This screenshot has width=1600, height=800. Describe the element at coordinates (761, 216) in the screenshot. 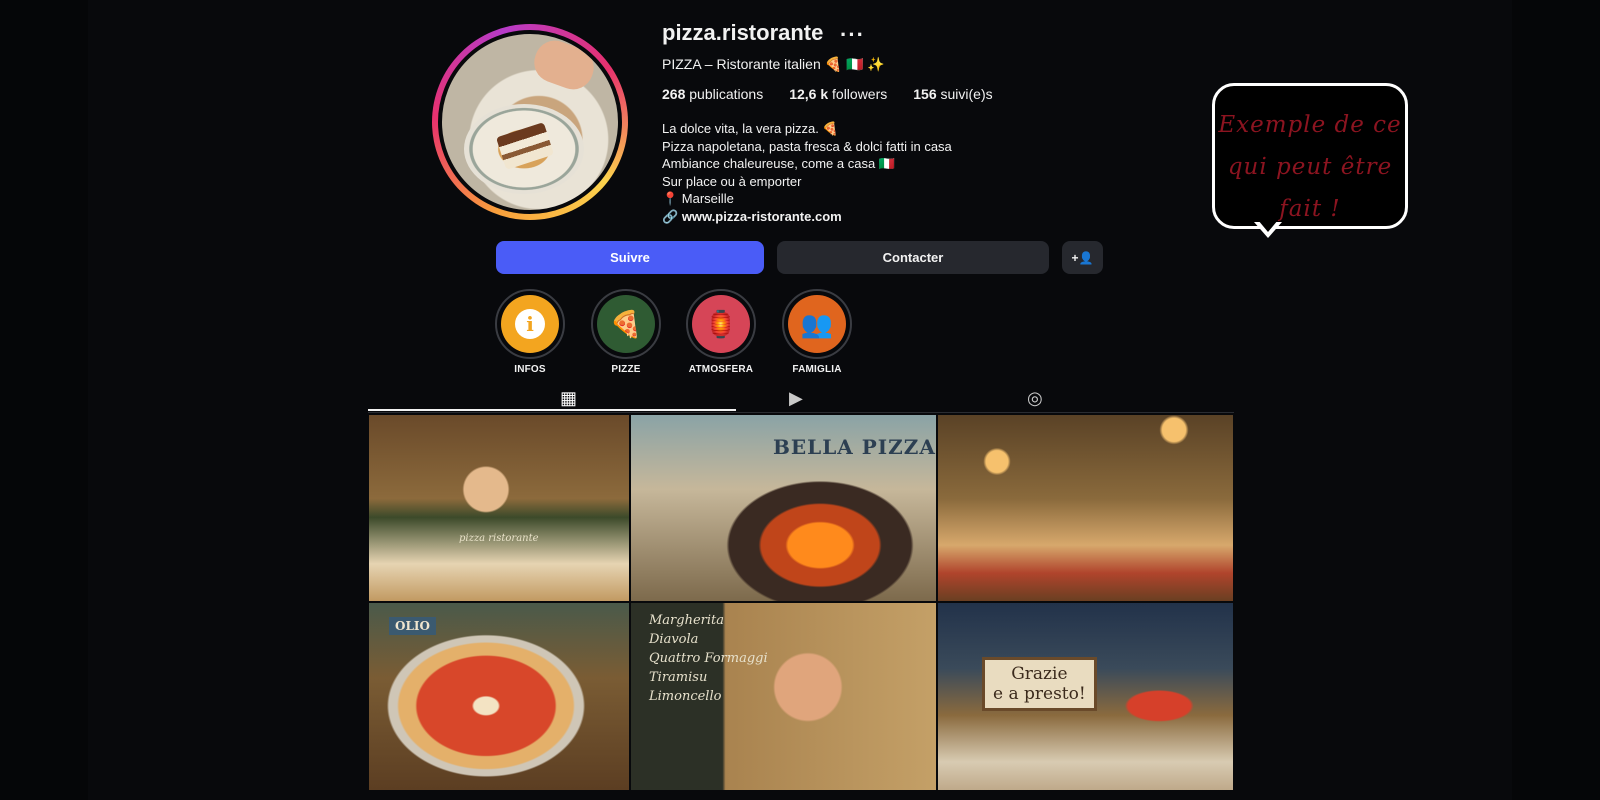

I see `website-url: www.pizza-ristorante.com` at that location.